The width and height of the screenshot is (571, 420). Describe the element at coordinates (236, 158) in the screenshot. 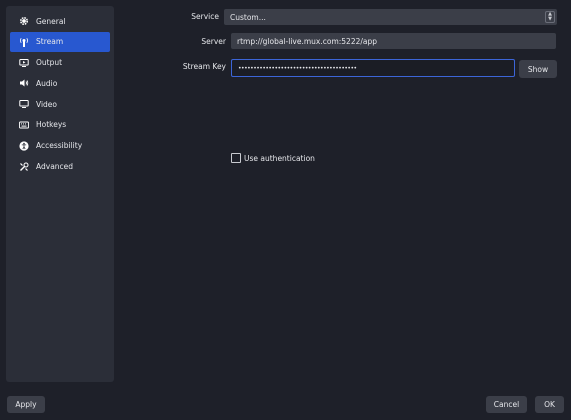

I see `use-authentication-checkbox` at that location.